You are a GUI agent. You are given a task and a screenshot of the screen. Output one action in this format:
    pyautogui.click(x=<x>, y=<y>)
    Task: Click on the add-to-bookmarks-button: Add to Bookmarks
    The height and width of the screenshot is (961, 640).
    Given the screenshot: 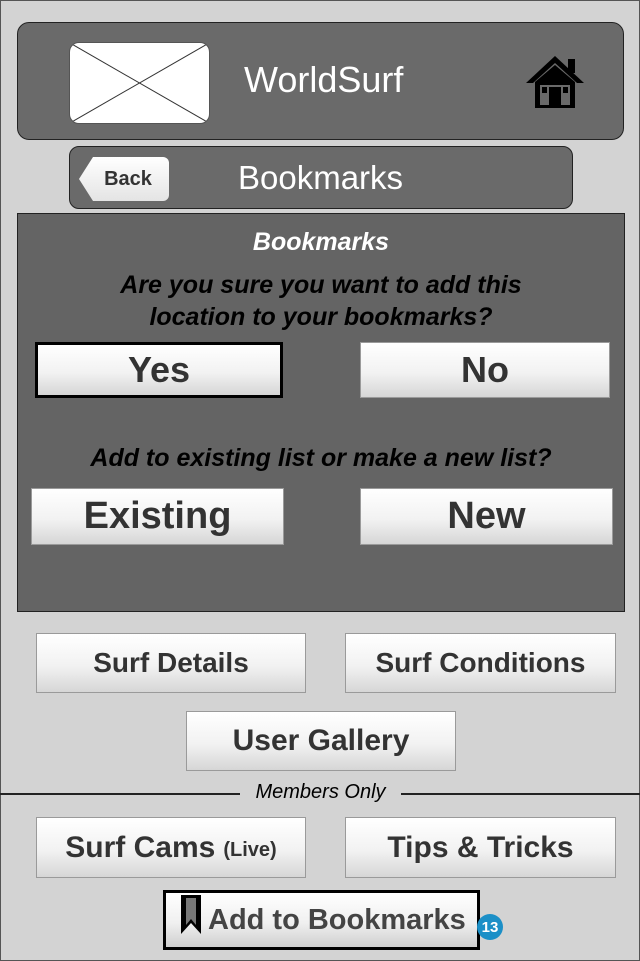 What is the action you would take?
    pyautogui.click(x=321, y=920)
    